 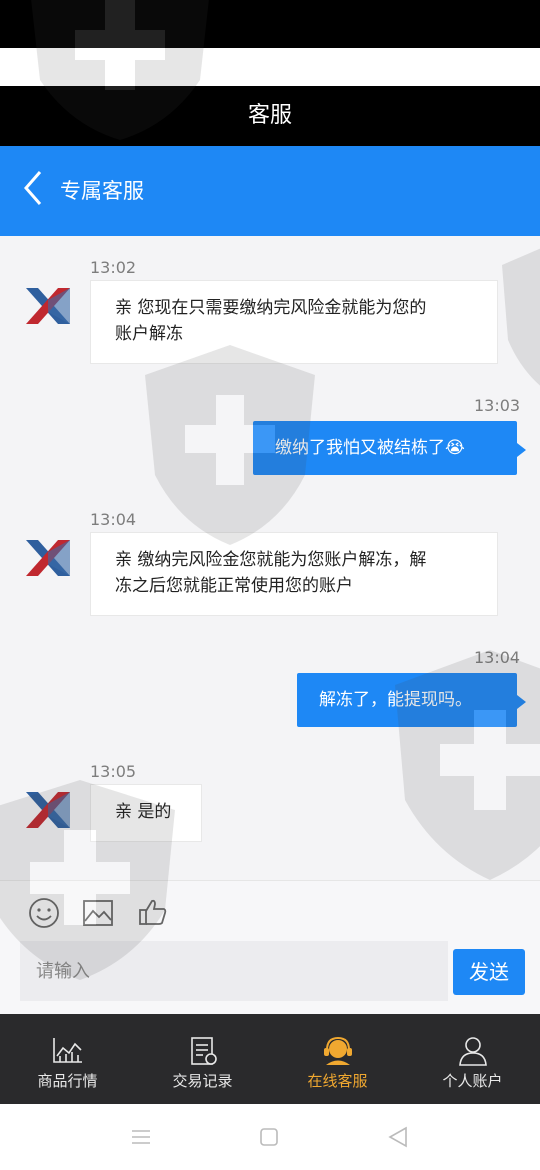 What do you see at coordinates (149, 334) in the screenshot?
I see `message-line: 账户解冻` at bounding box center [149, 334].